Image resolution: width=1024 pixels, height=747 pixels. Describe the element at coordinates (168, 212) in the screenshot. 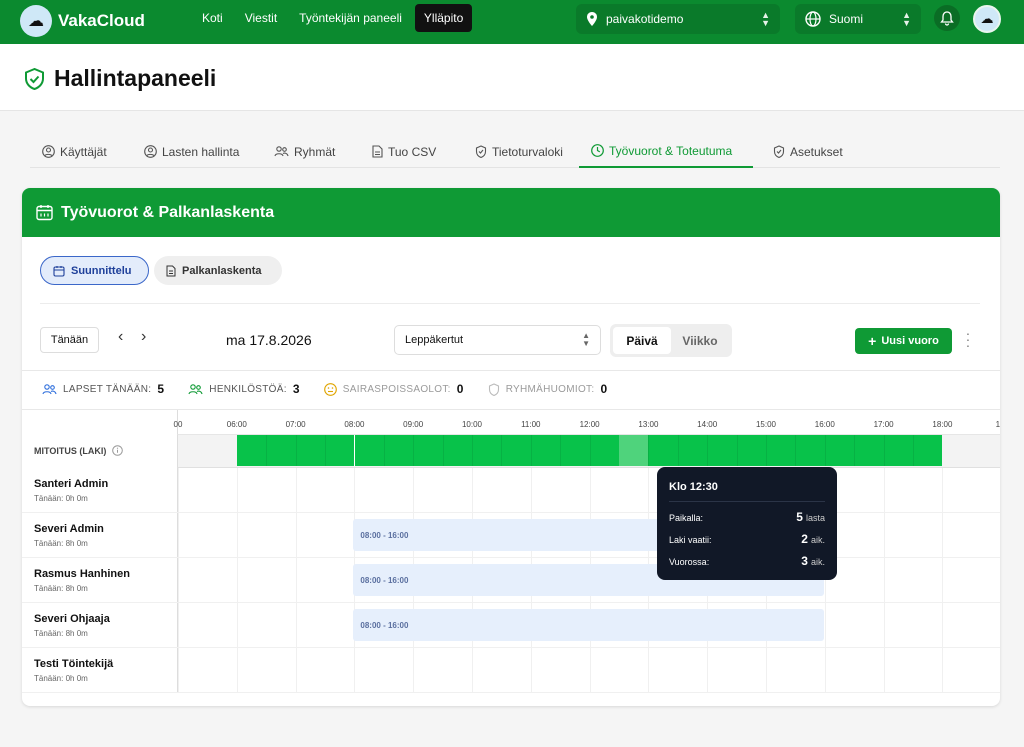

I see `card-title: Työvuorot & Palkanlaskenta` at that location.